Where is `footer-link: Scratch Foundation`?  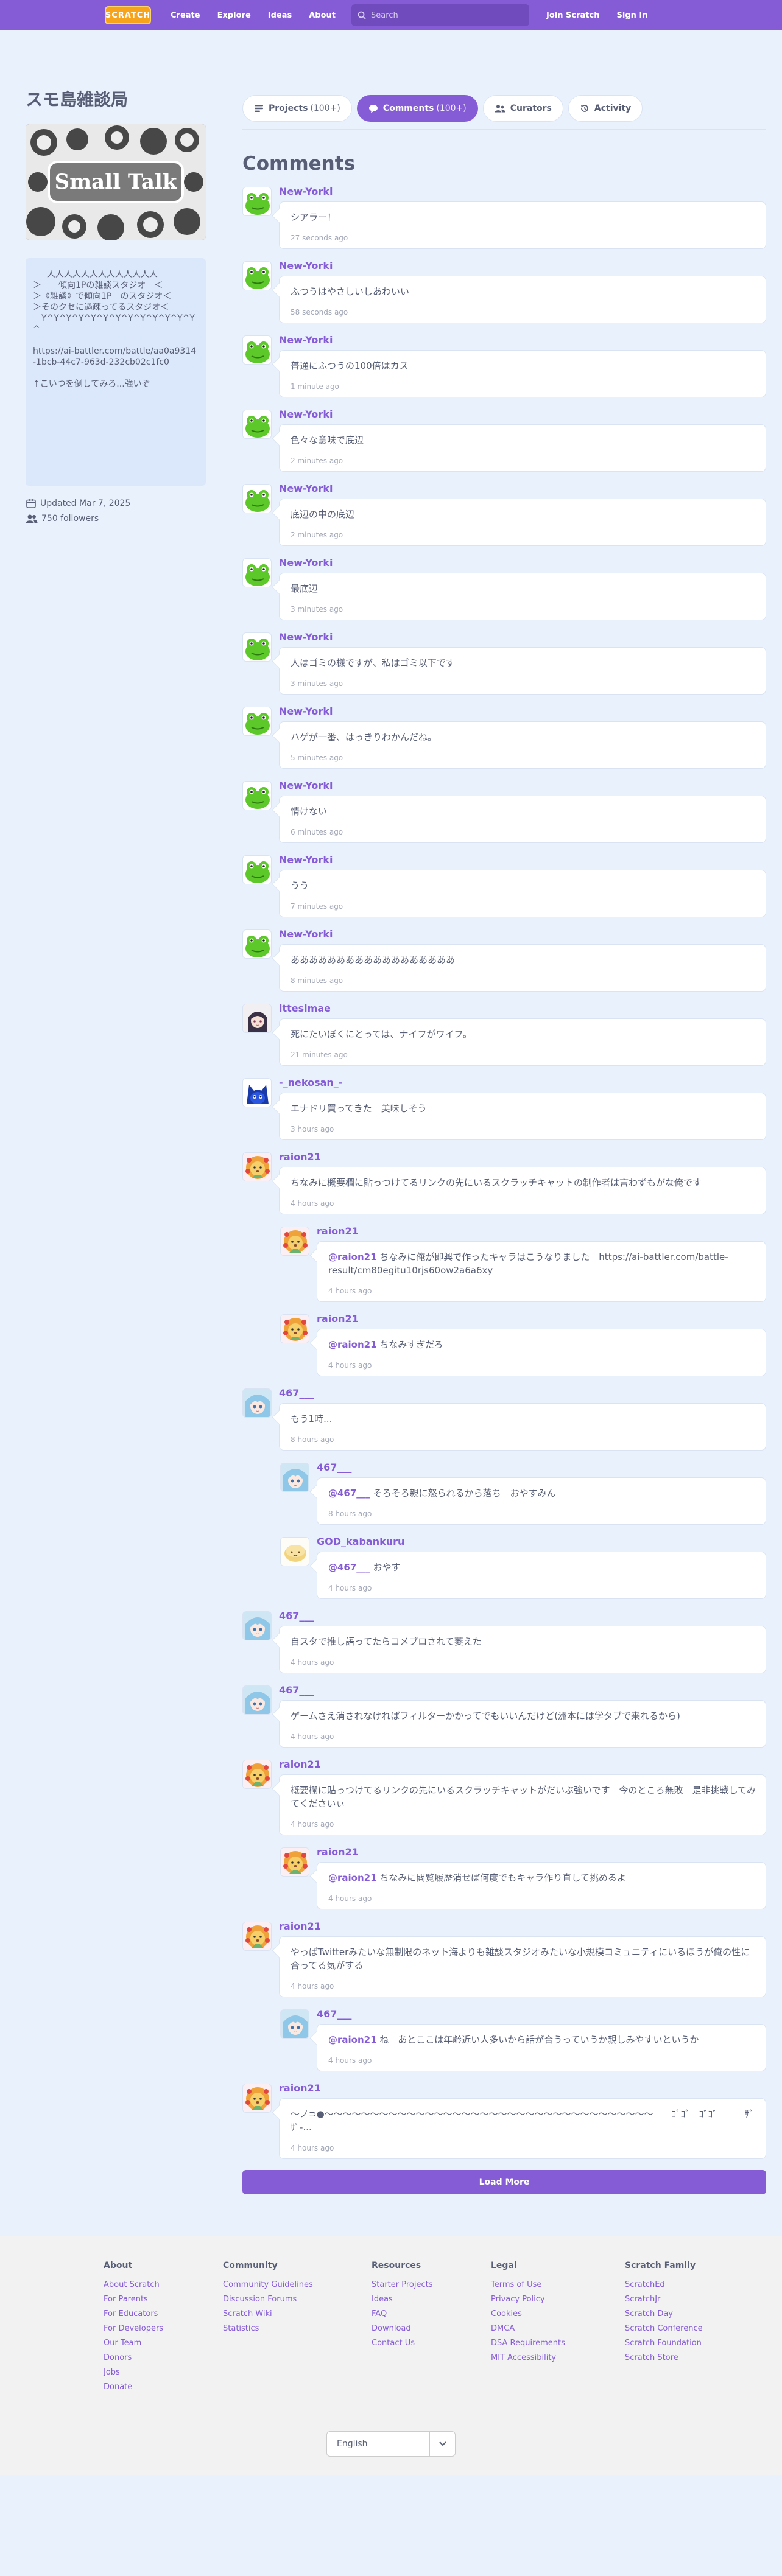 footer-link: Scratch Foundation is located at coordinates (686, 2343).